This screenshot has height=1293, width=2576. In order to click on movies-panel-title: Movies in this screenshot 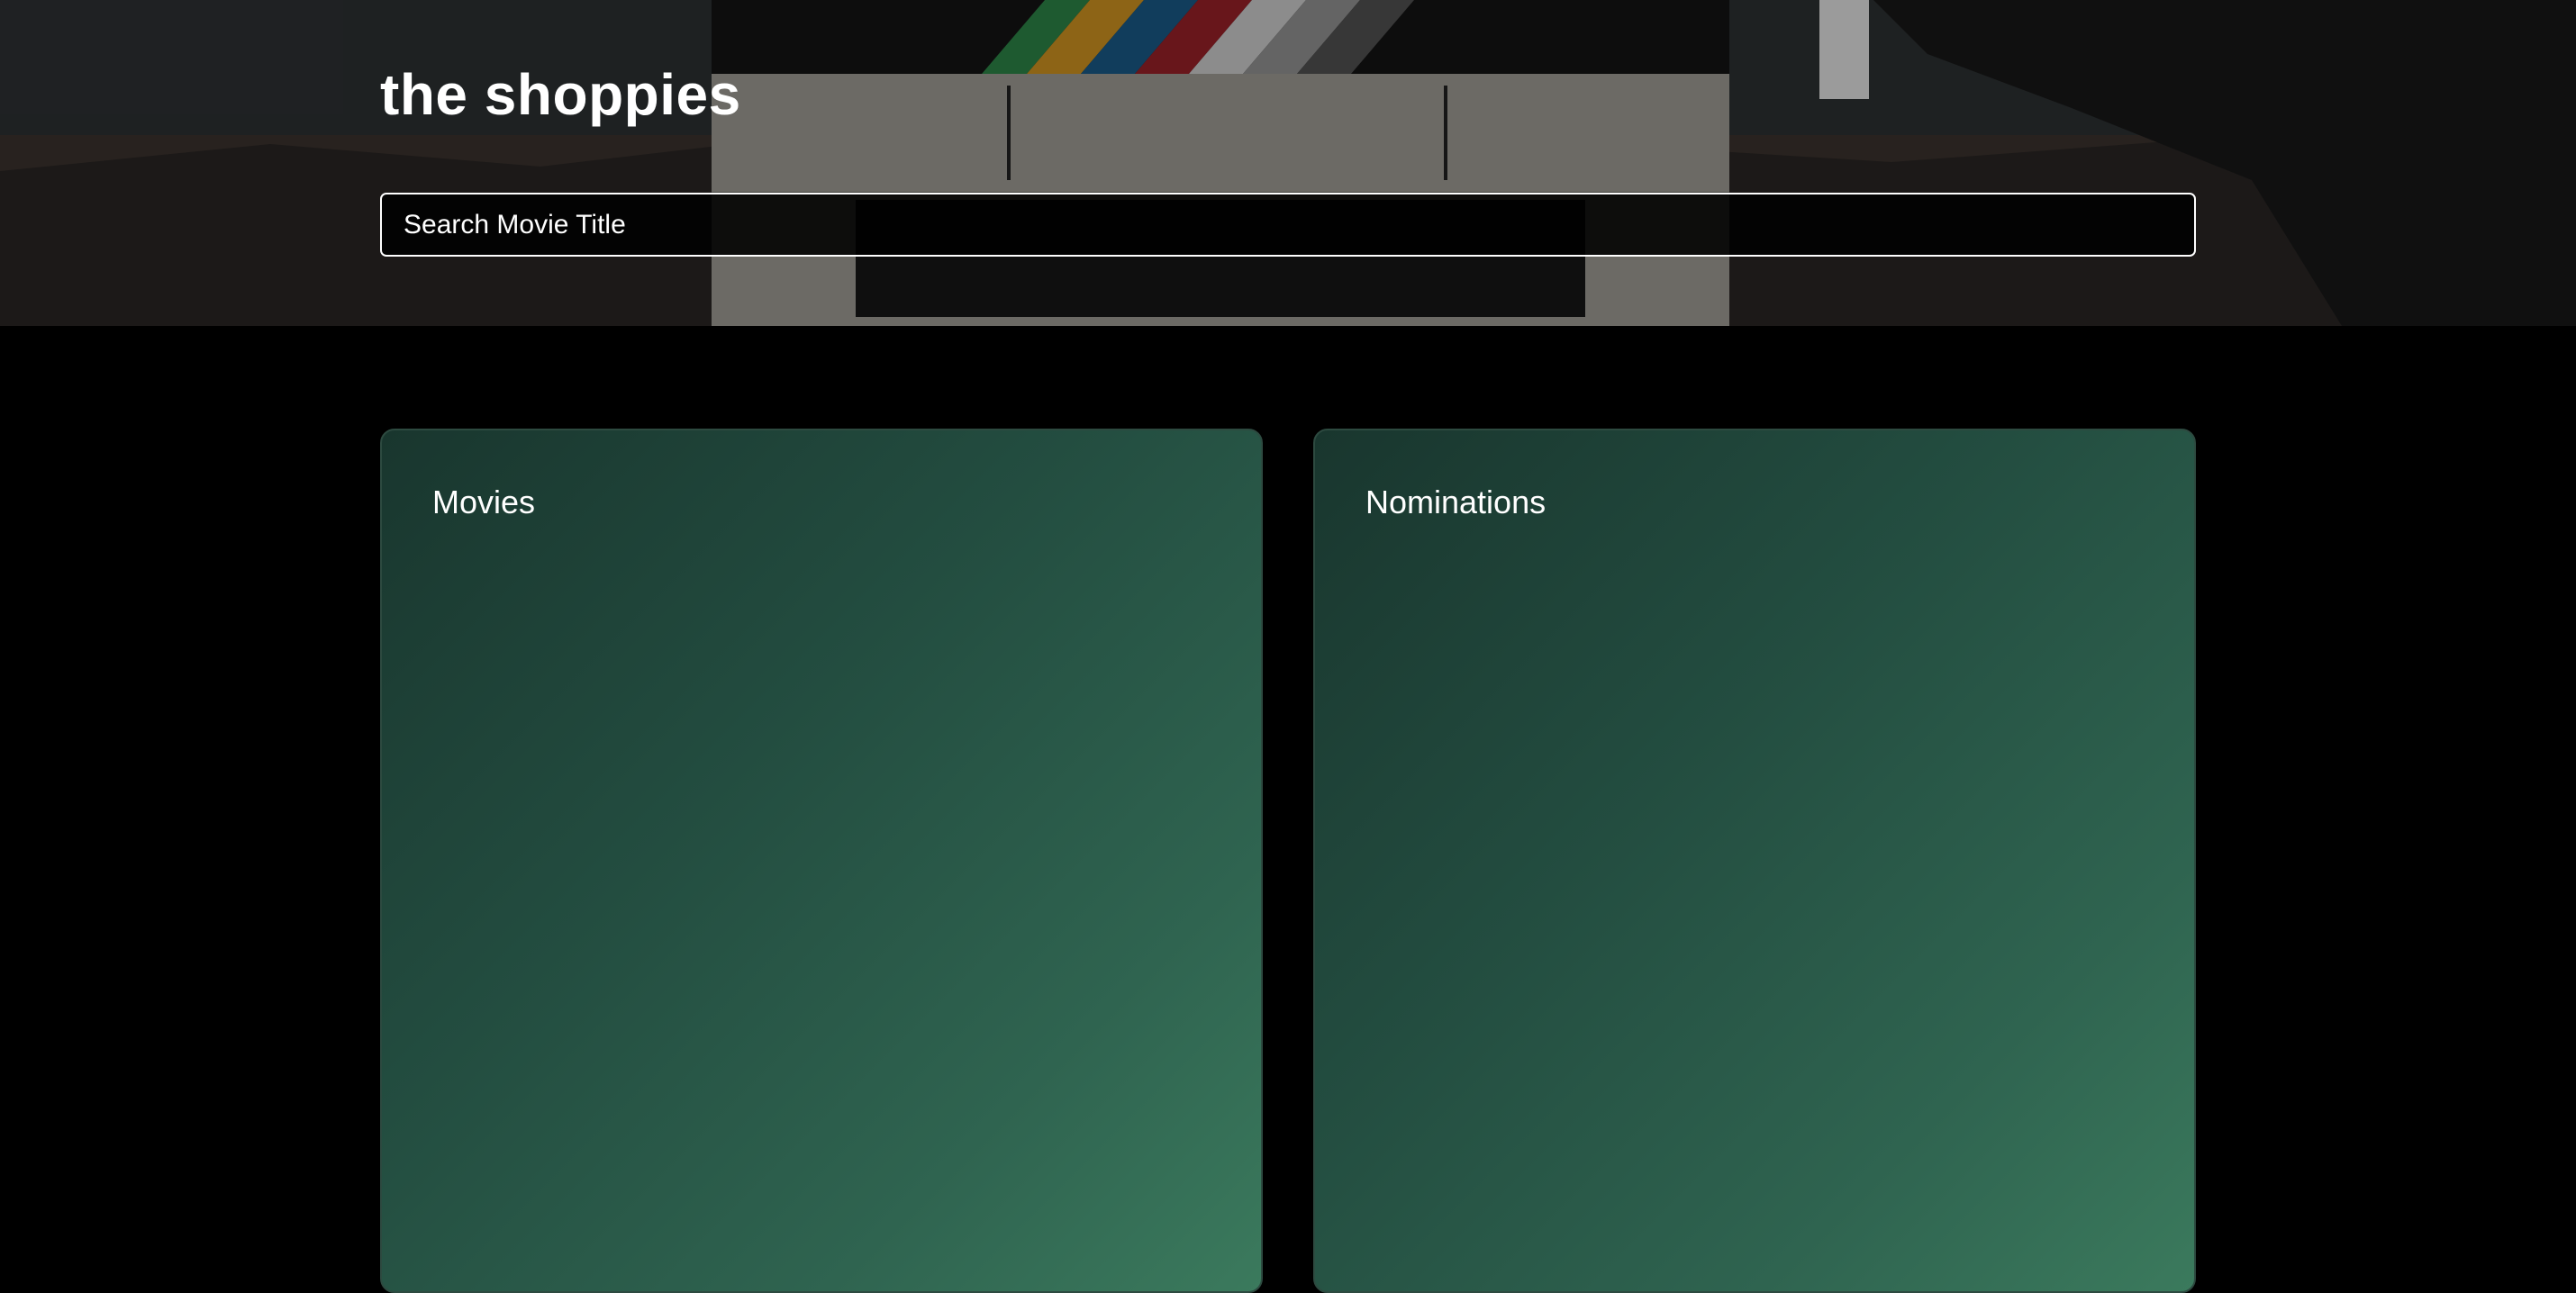, I will do `click(484, 502)`.